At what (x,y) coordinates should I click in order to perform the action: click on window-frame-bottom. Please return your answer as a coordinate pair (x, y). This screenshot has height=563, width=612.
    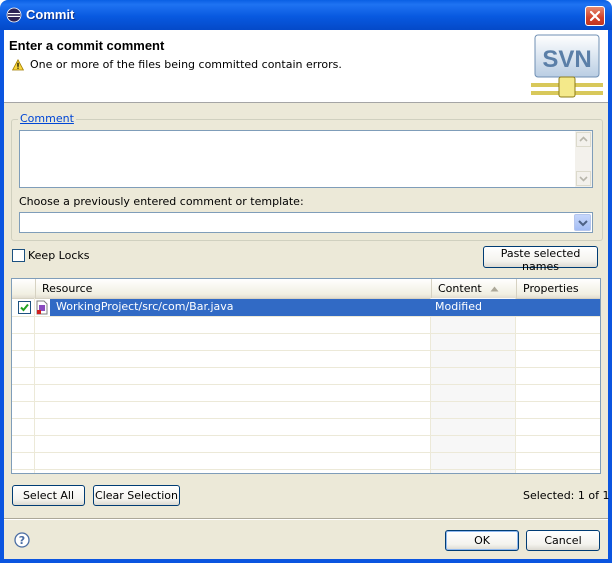
    Looking at the image, I should click on (306, 561).